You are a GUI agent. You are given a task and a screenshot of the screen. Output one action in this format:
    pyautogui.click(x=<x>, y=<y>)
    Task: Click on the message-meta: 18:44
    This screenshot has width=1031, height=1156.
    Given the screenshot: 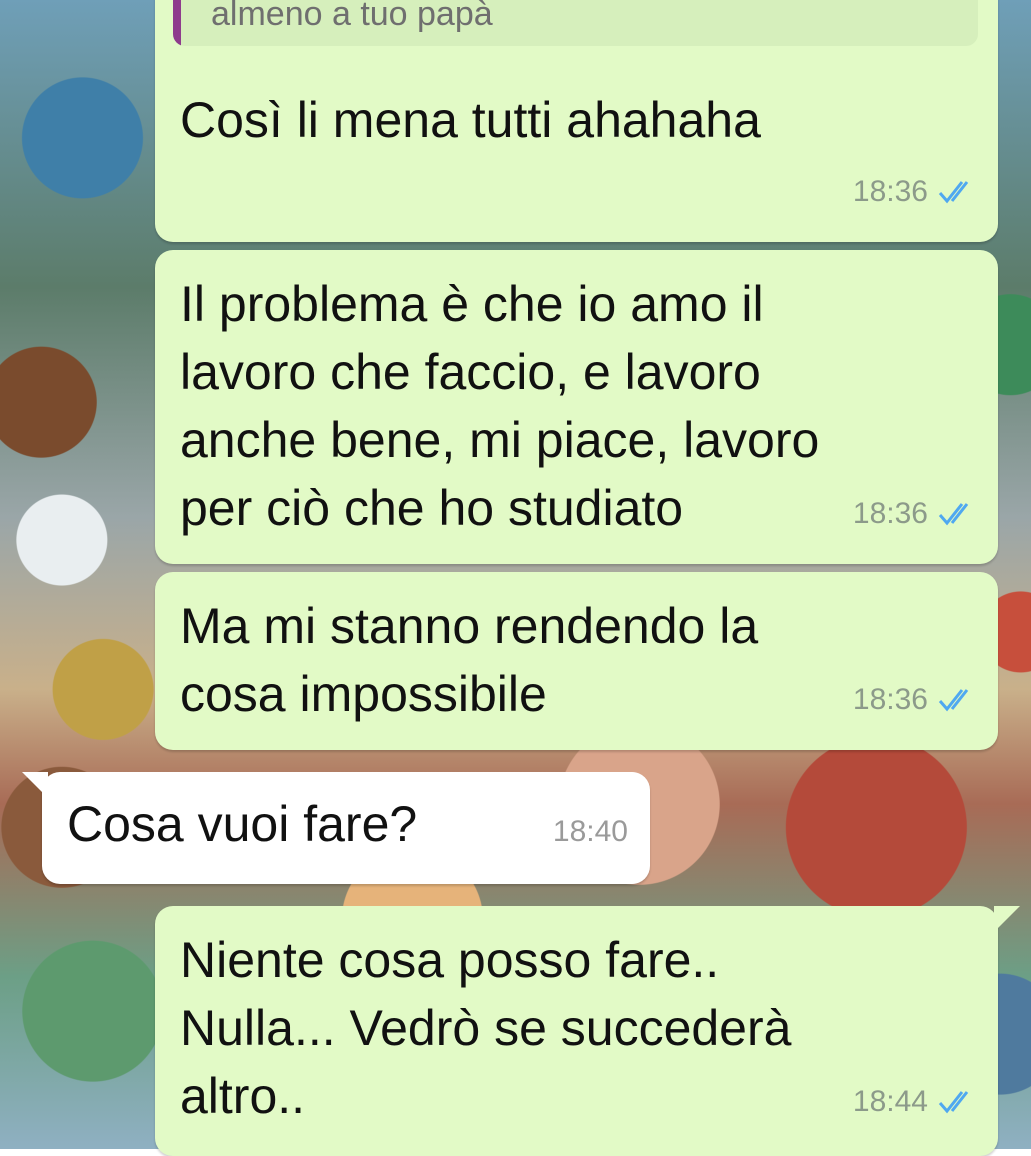 What is the action you would take?
    pyautogui.click(x=914, y=1102)
    